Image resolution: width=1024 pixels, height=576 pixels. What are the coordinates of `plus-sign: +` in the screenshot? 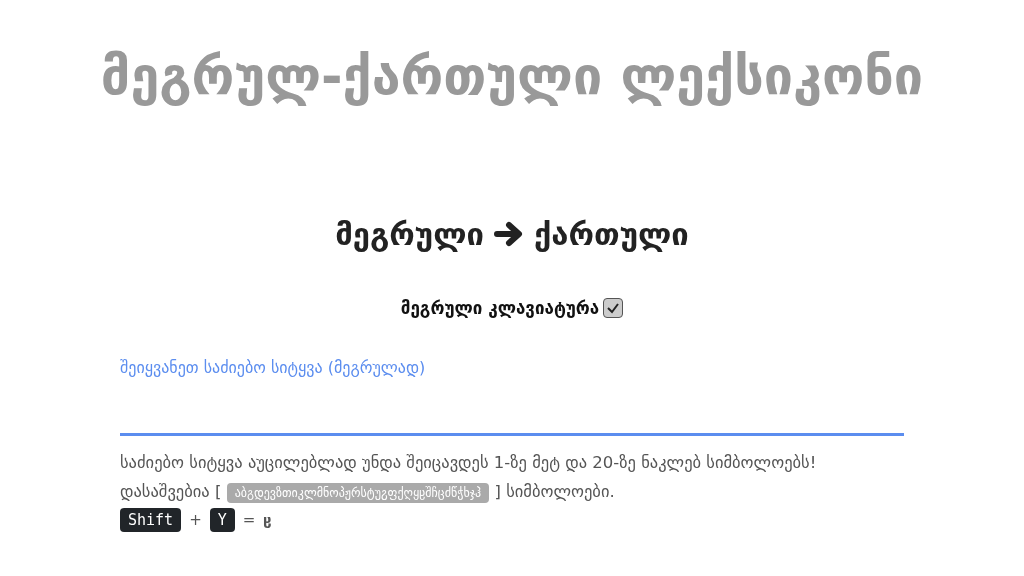 It's located at (195, 520).